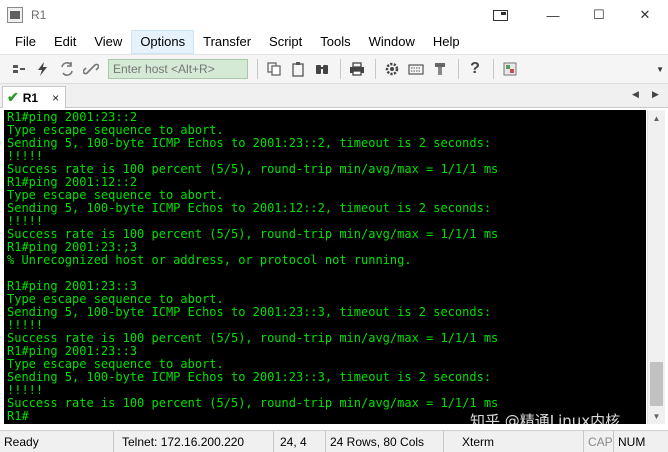 The height and width of the screenshot is (452, 668). What do you see at coordinates (656, 384) in the screenshot?
I see `scroll-thumb` at bounding box center [656, 384].